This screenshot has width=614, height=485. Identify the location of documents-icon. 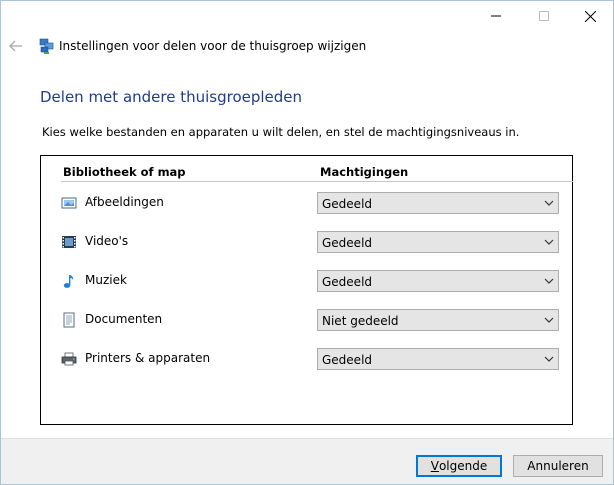
(69, 320).